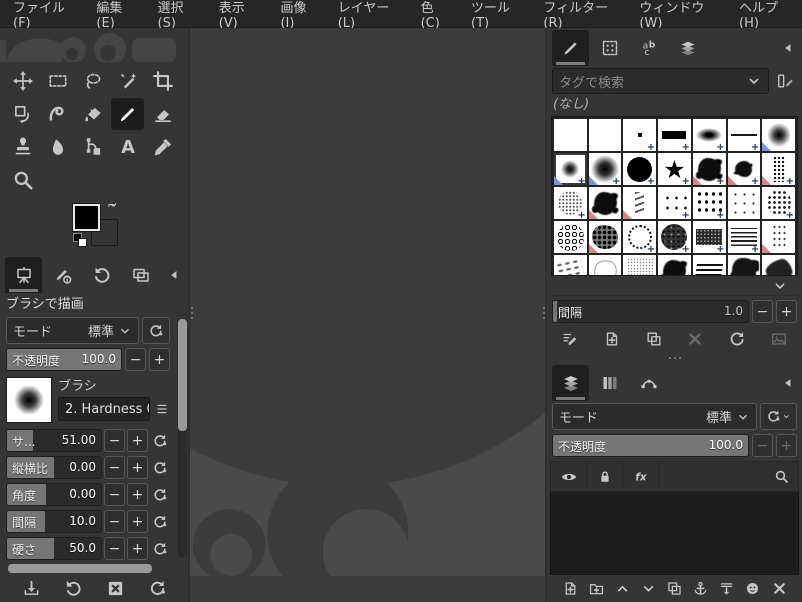  I want to click on menu-item-edit: 編集(E), so click(115, 15).